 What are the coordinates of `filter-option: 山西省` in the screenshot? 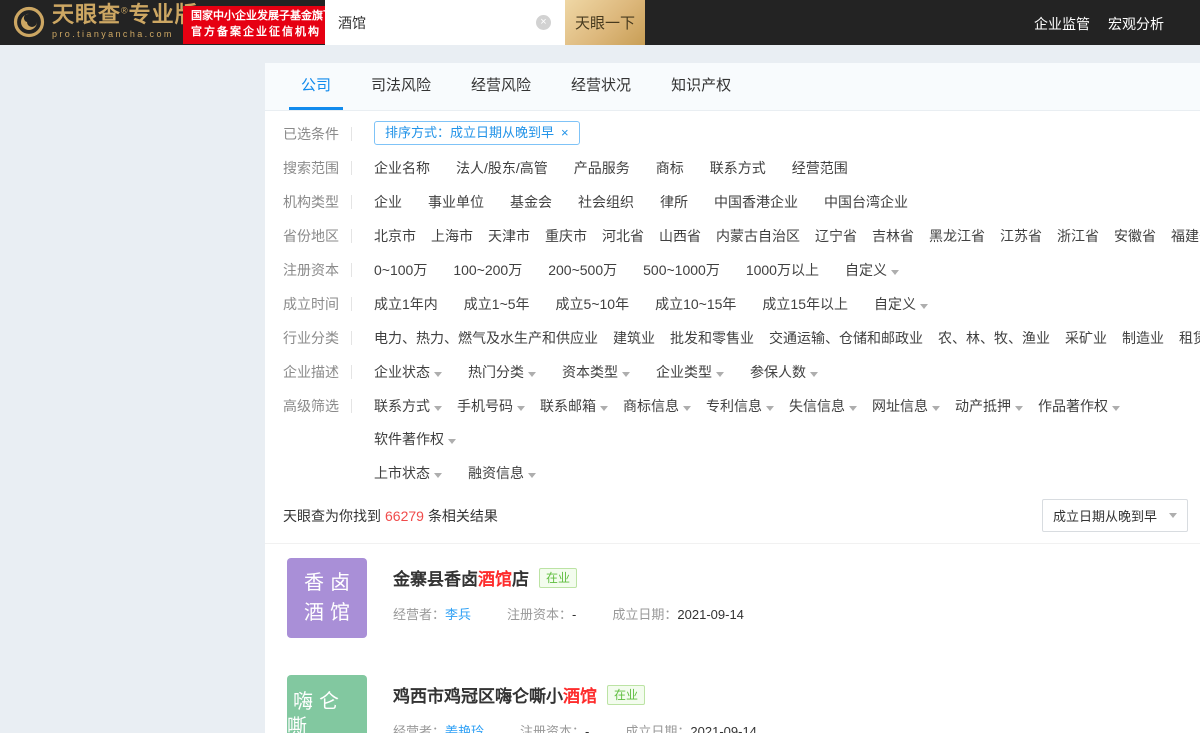 It's located at (680, 236).